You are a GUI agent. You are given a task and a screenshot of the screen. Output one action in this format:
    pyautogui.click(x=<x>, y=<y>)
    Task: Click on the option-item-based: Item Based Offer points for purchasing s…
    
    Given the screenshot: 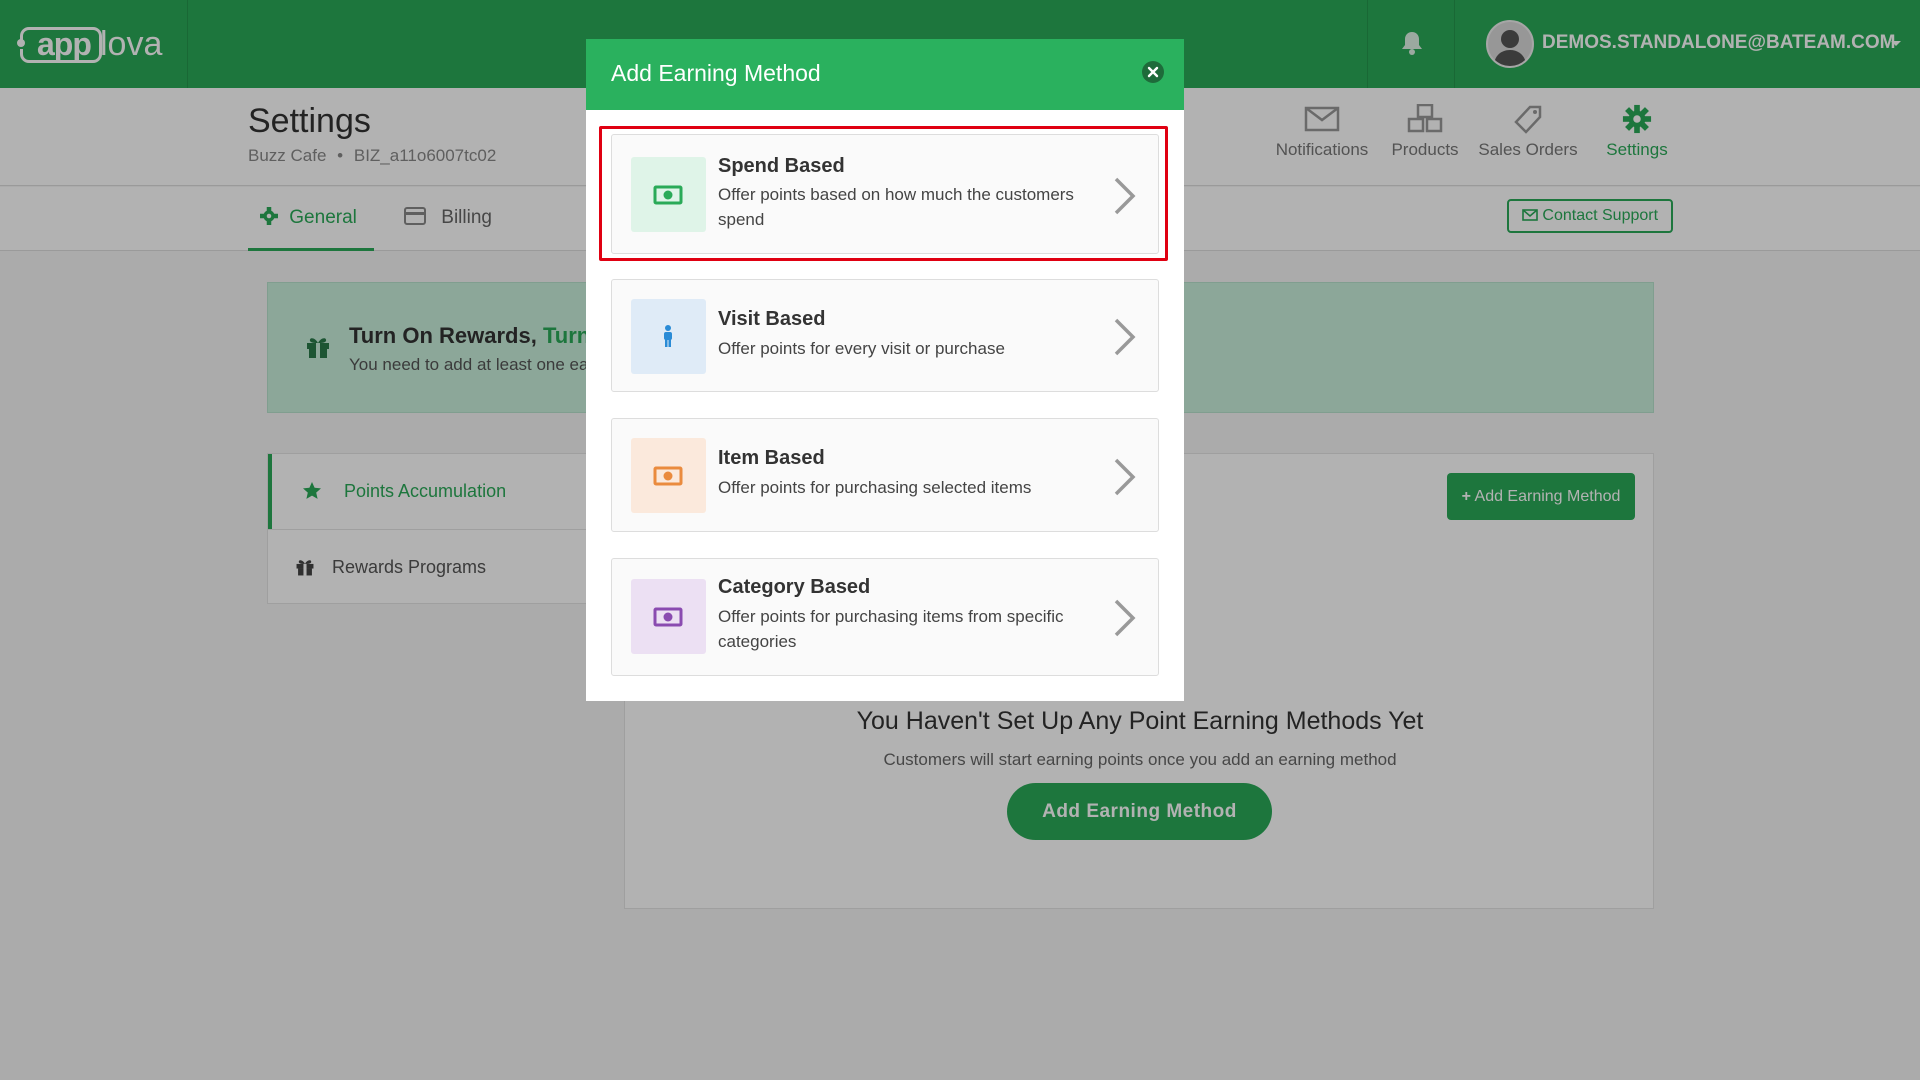 What is the action you would take?
    pyautogui.click(x=885, y=475)
    